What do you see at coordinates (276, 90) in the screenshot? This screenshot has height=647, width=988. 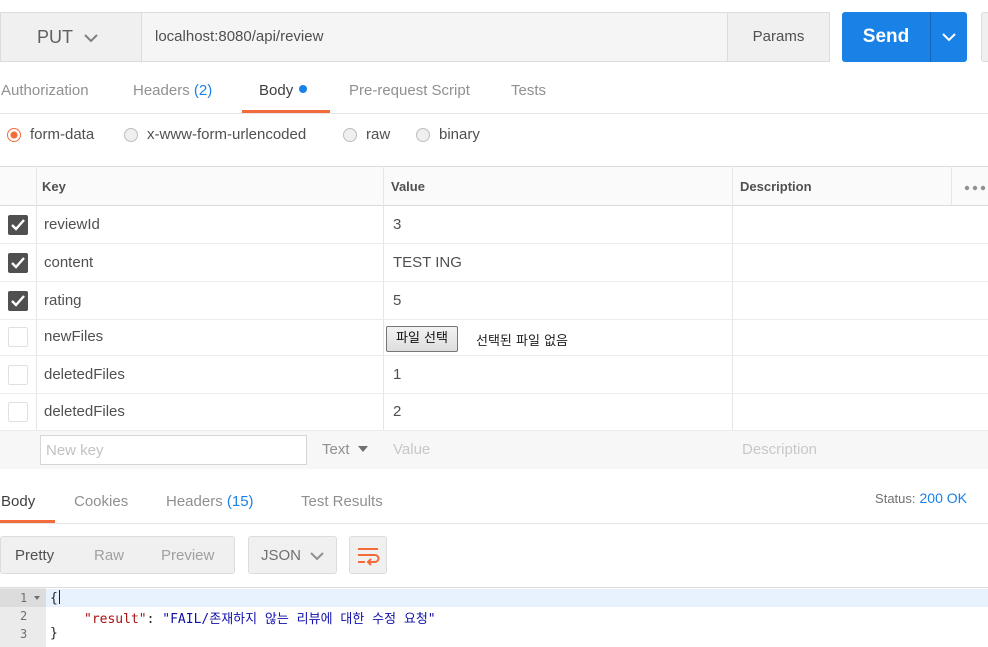 I see `tab-body-label: Body` at bounding box center [276, 90].